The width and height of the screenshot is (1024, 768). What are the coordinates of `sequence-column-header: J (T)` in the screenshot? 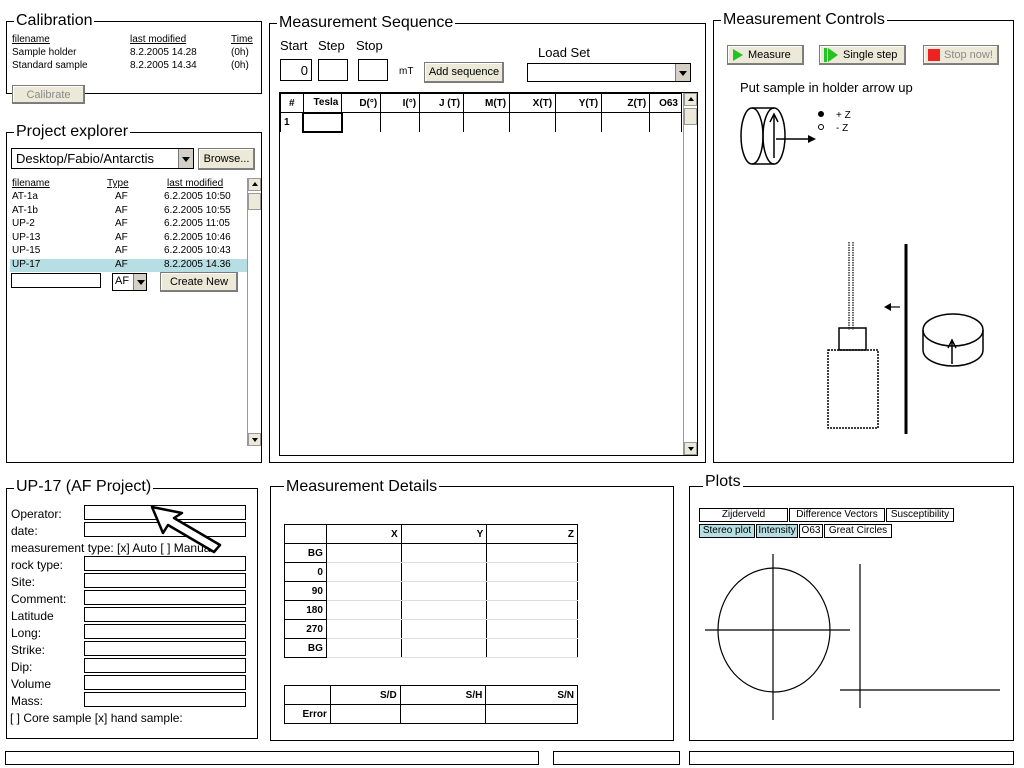 It's located at (442, 103).